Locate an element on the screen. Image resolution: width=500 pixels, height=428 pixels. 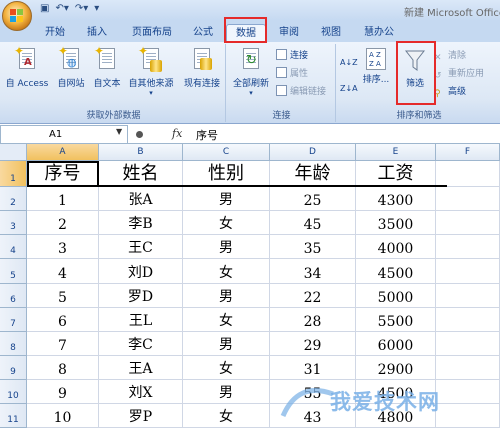
table-cell: 李B is located at coordinates (141, 223).